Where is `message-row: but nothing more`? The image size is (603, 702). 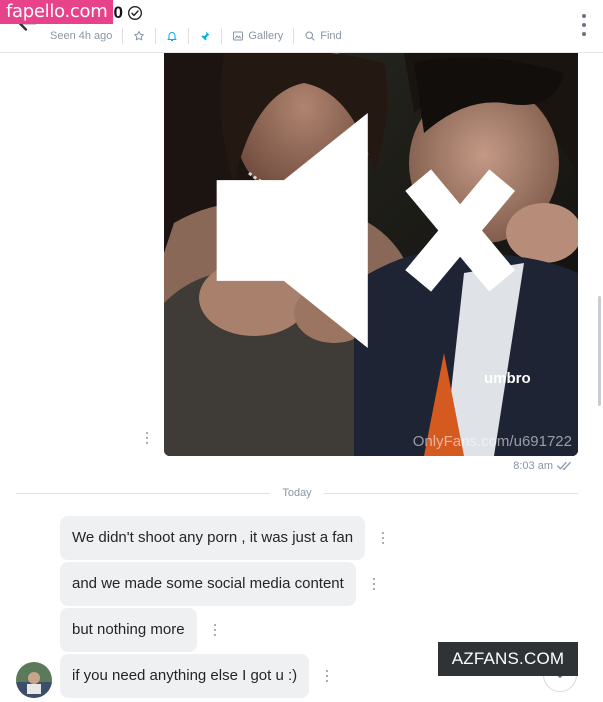
message-row: but nothing more is located at coordinates (138, 630).